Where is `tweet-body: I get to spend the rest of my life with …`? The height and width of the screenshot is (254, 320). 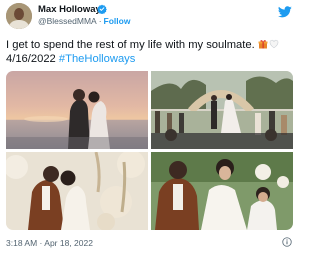
tweet-body: I get to spend the rest of my life with … is located at coordinates (130, 45).